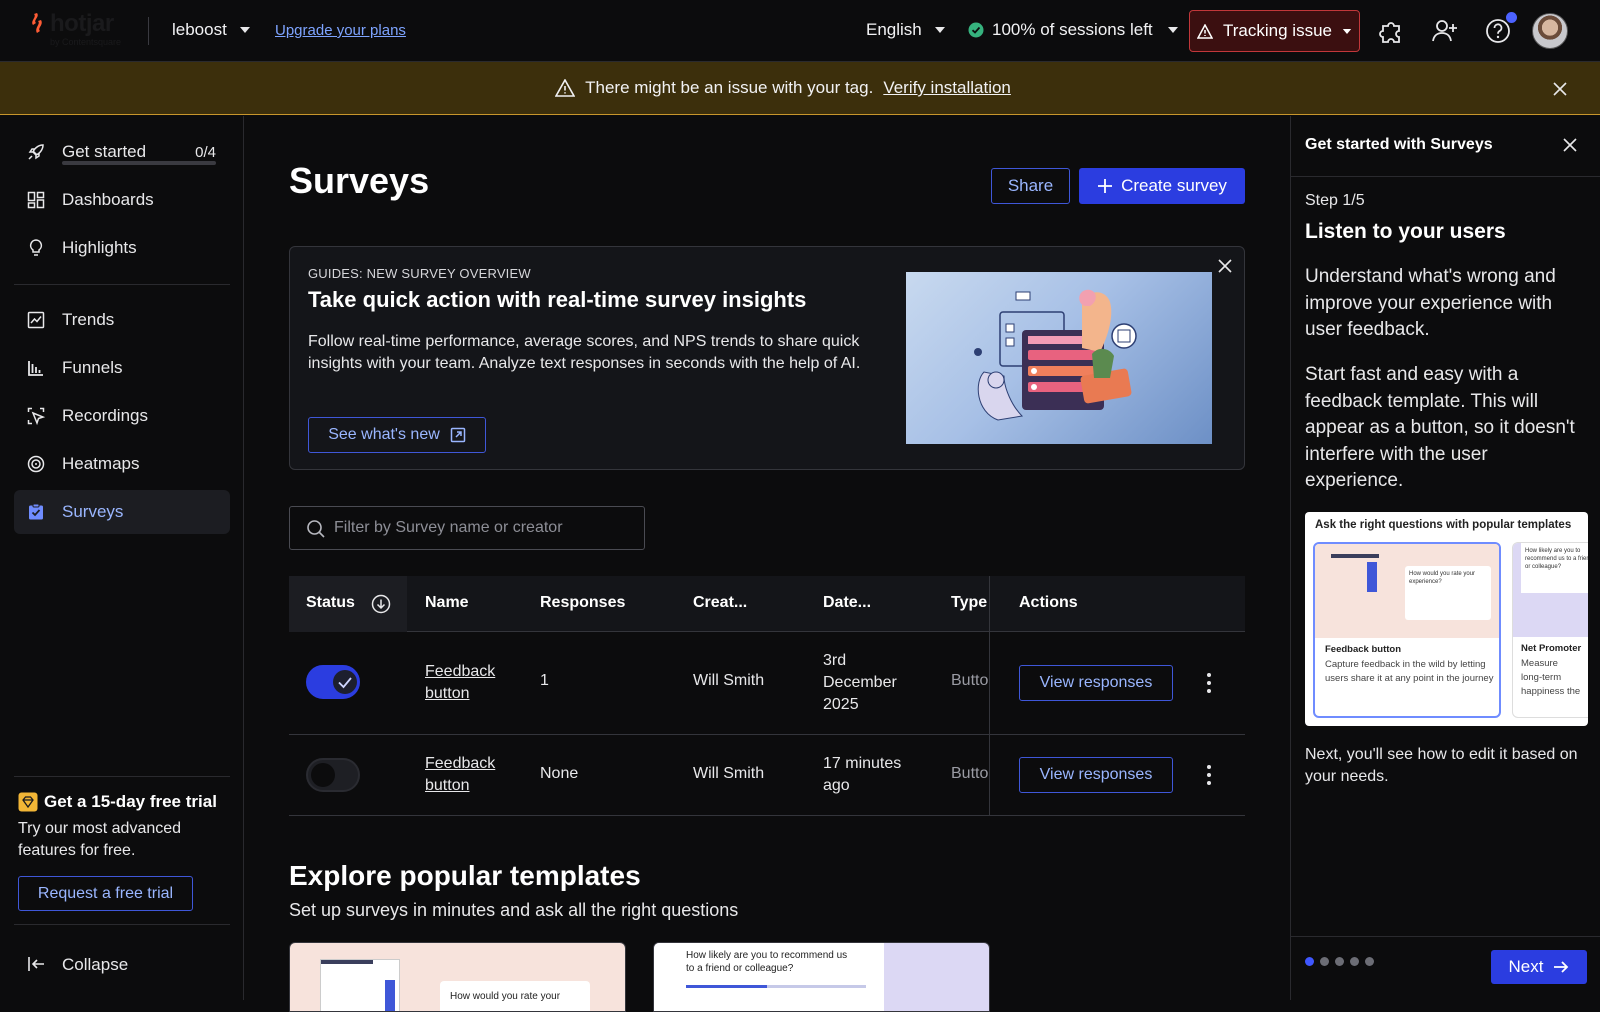  Describe the element at coordinates (457, 977) in the screenshot. I see `template-card: How would you rate your` at that location.